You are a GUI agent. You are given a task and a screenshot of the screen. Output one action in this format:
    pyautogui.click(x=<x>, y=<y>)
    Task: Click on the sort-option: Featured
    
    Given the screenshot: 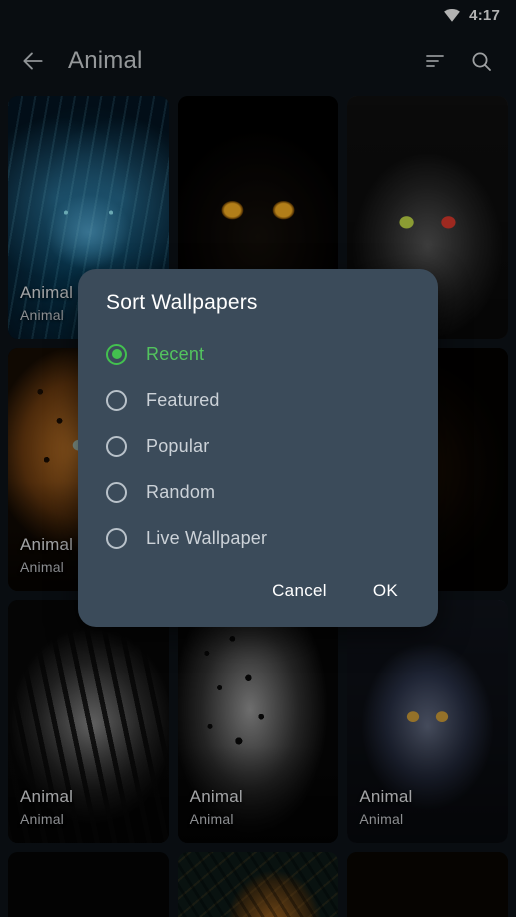 What is the action you would take?
    pyautogui.click(x=258, y=400)
    